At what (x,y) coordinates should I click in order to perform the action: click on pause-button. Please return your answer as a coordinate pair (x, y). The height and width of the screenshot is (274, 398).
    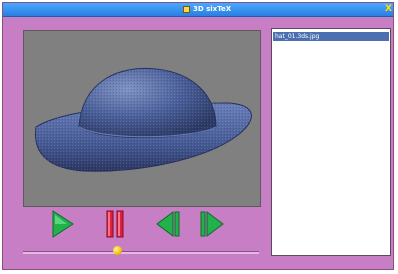
    Looking at the image, I should click on (115, 224).